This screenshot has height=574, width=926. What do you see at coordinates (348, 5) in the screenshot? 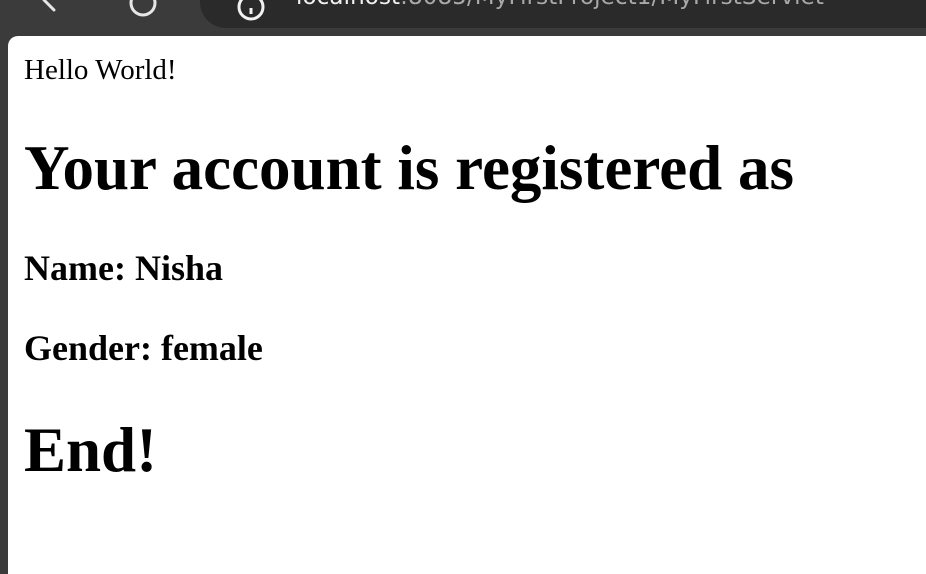
I see `url-host: localhost` at bounding box center [348, 5].